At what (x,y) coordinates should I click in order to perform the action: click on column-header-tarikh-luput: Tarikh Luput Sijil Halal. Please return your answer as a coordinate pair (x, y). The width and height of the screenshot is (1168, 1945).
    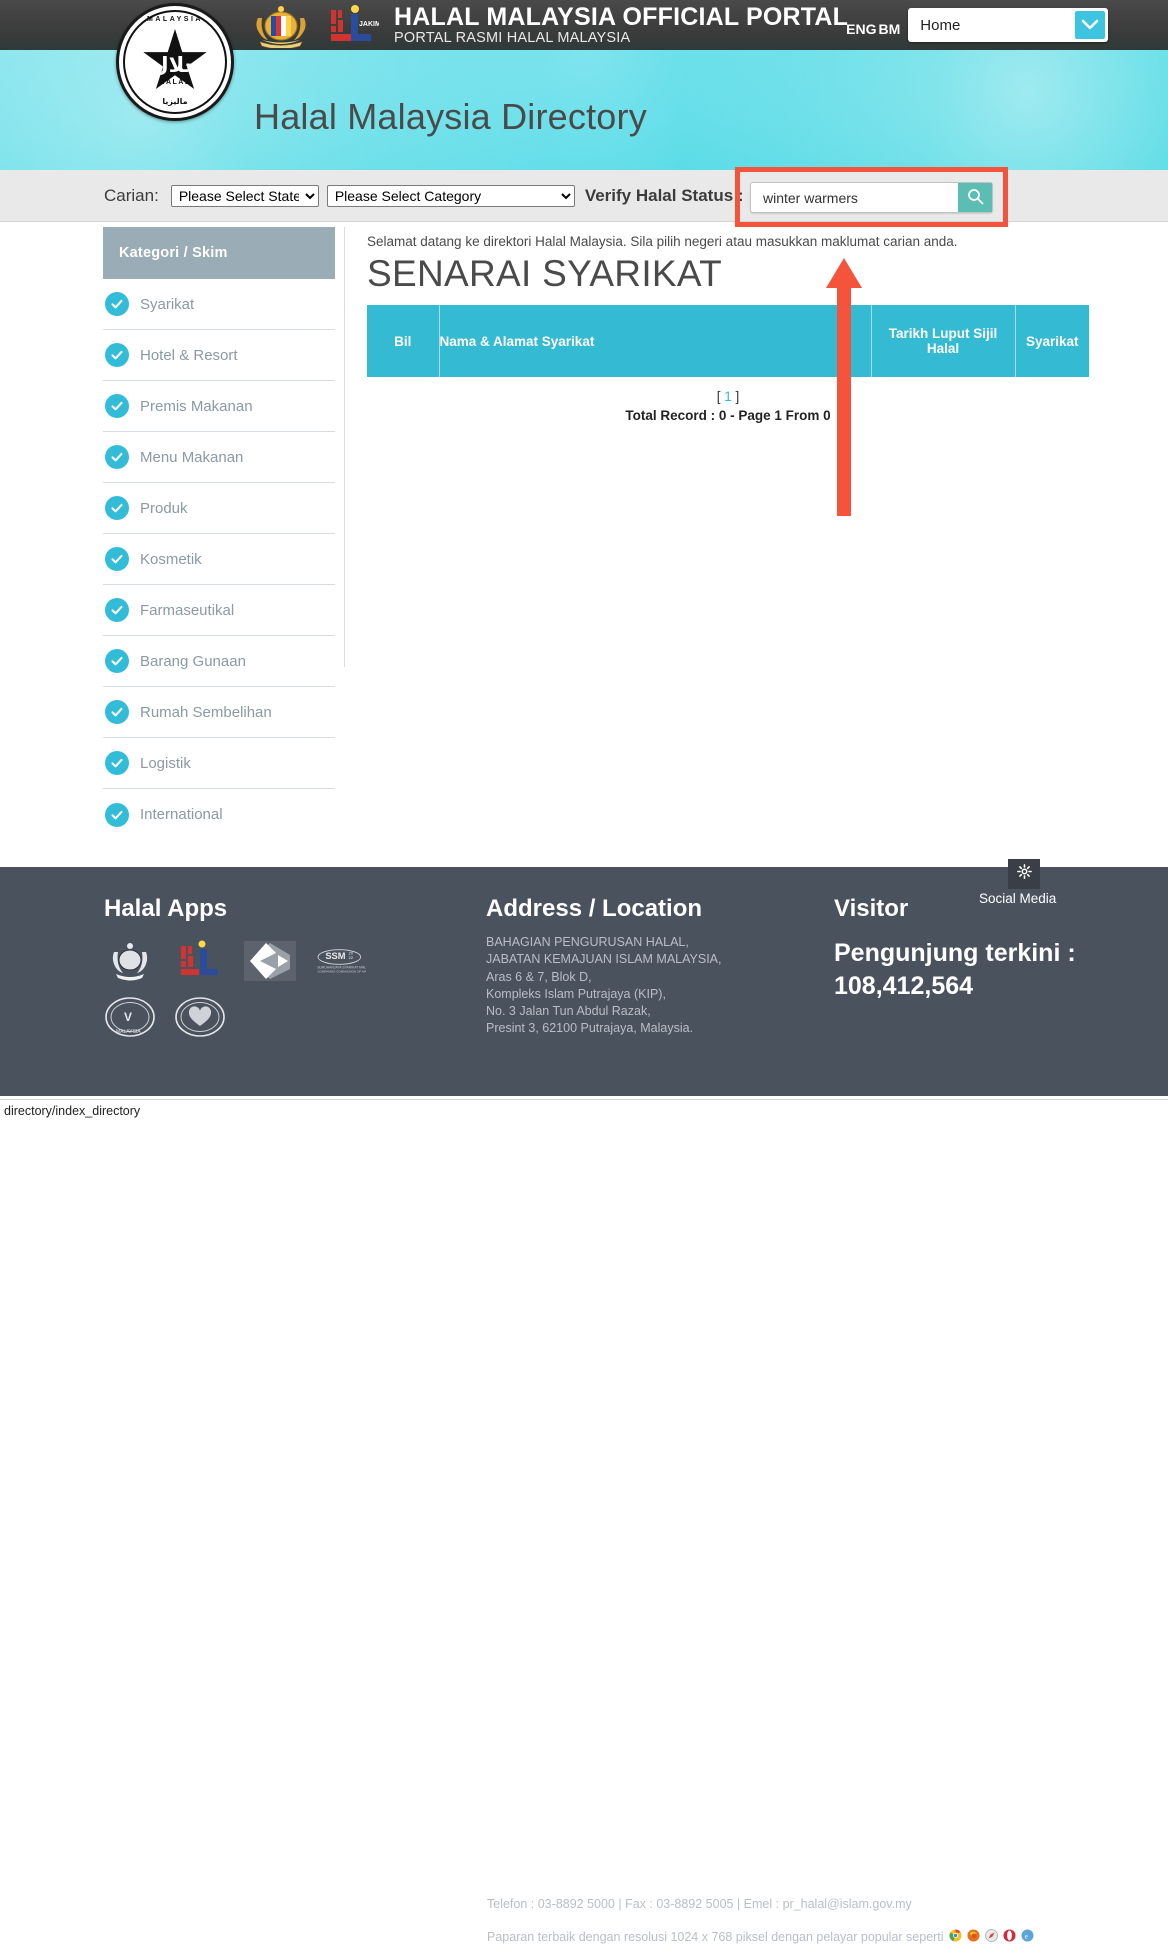
    Looking at the image, I should click on (943, 341).